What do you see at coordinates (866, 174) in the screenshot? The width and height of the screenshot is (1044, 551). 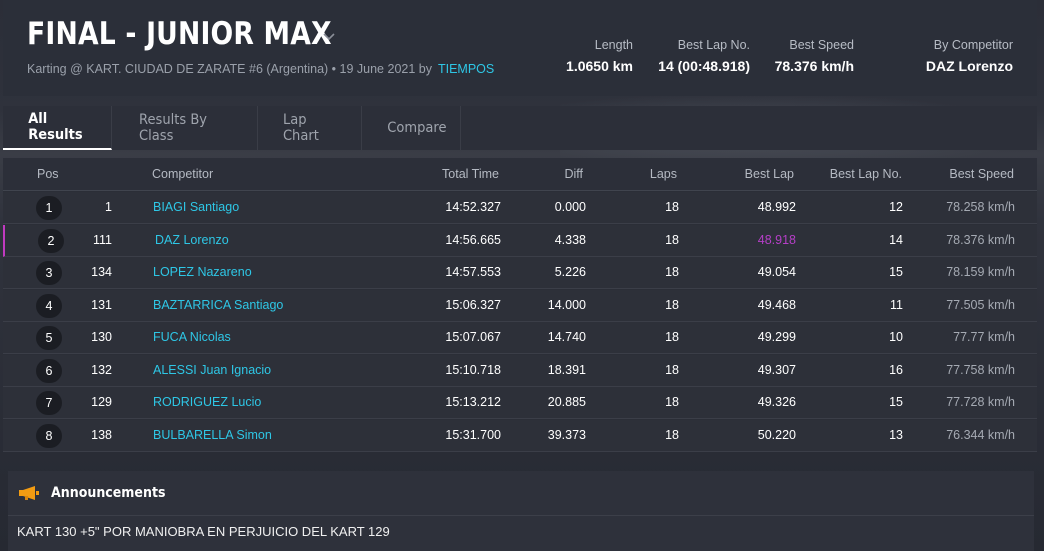 I see `header-best-lap-no: Best Lap No.` at bounding box center [866, 174].